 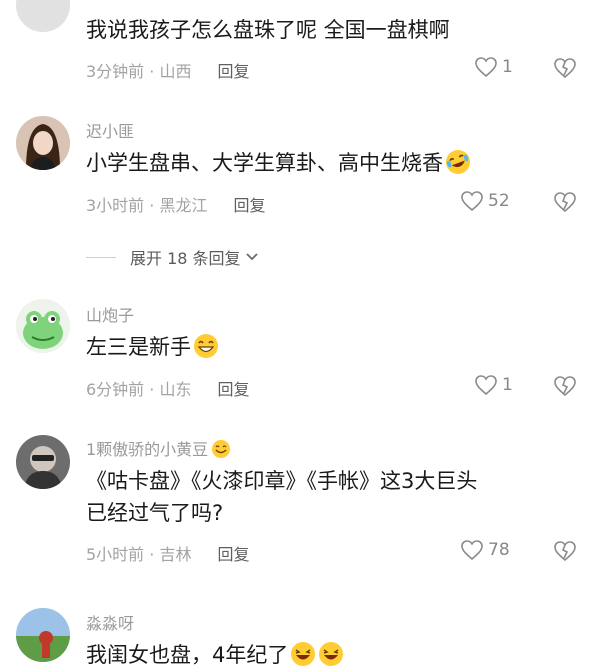 What do you see at coordinates (110, 622) in the screenshot?
I see `username: 淼淼呀` at bounding box center [110, 622].